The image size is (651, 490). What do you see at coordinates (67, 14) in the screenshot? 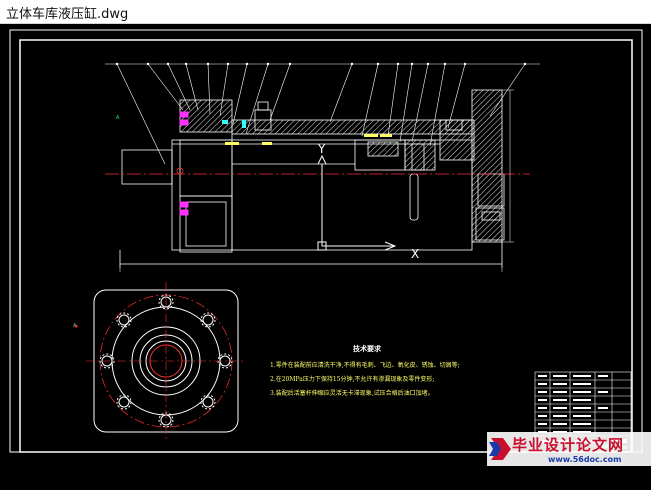
I see `window-title: 立体车库液压缸.dwg` at bounding box center [67, 14].